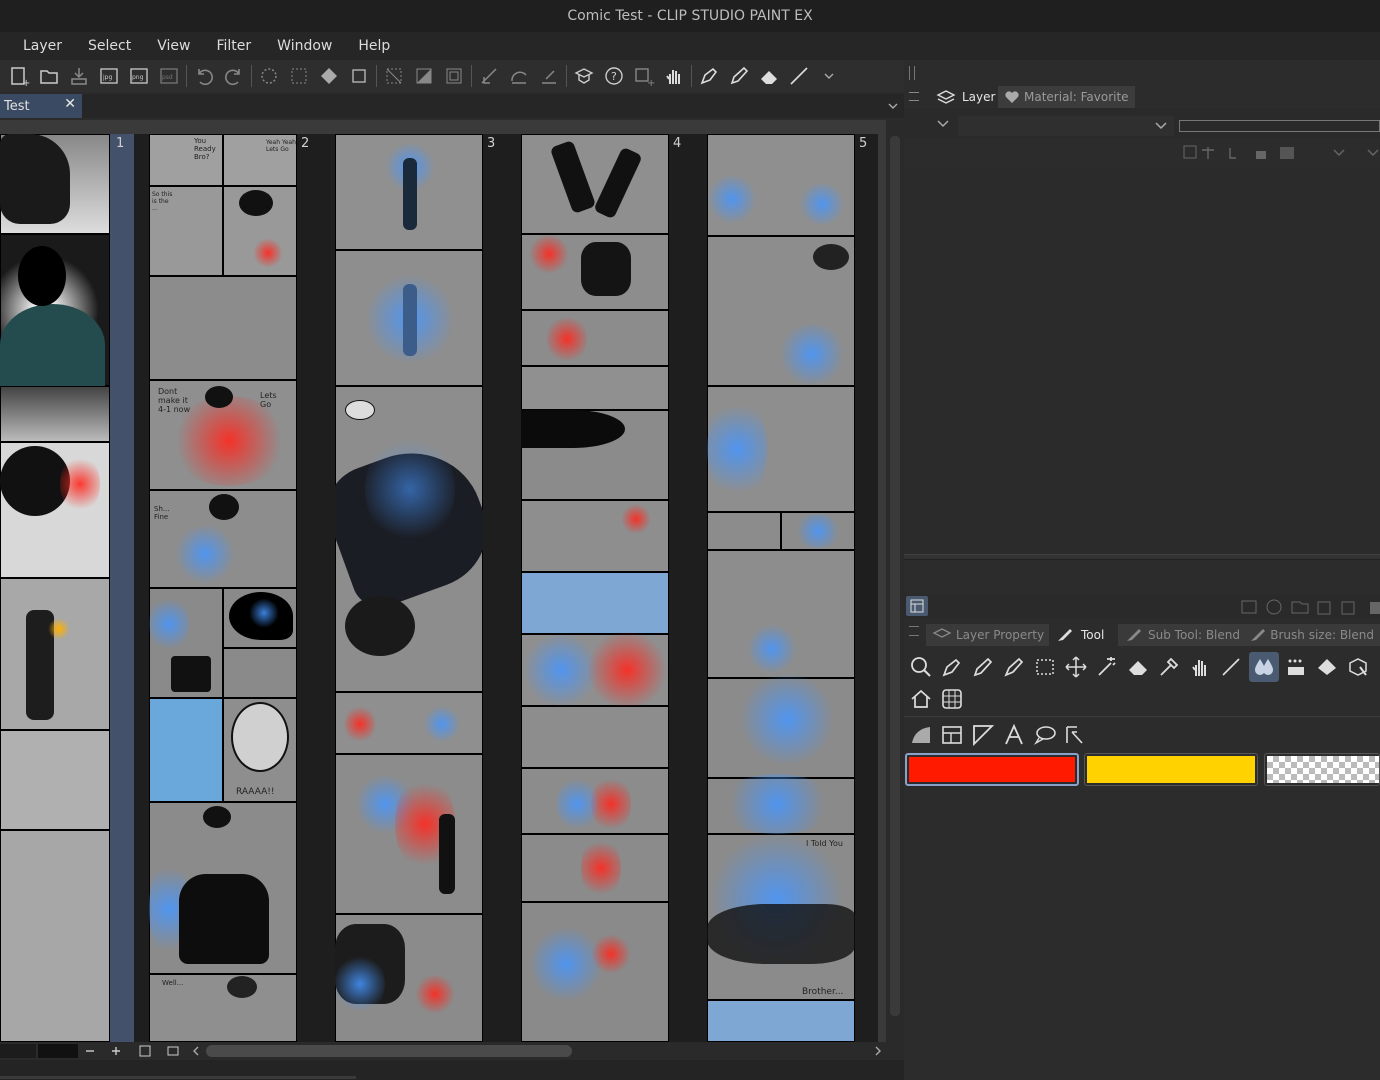  Describe the element at coordinates (952, 735) in the screenshot. I see `frame-tool-icon` at that location.